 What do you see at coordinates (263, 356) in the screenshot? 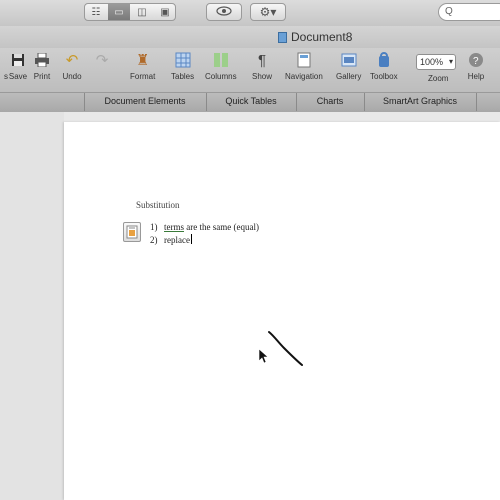
I see `mouse-pointer-icon` at bounding box center [263, 356].